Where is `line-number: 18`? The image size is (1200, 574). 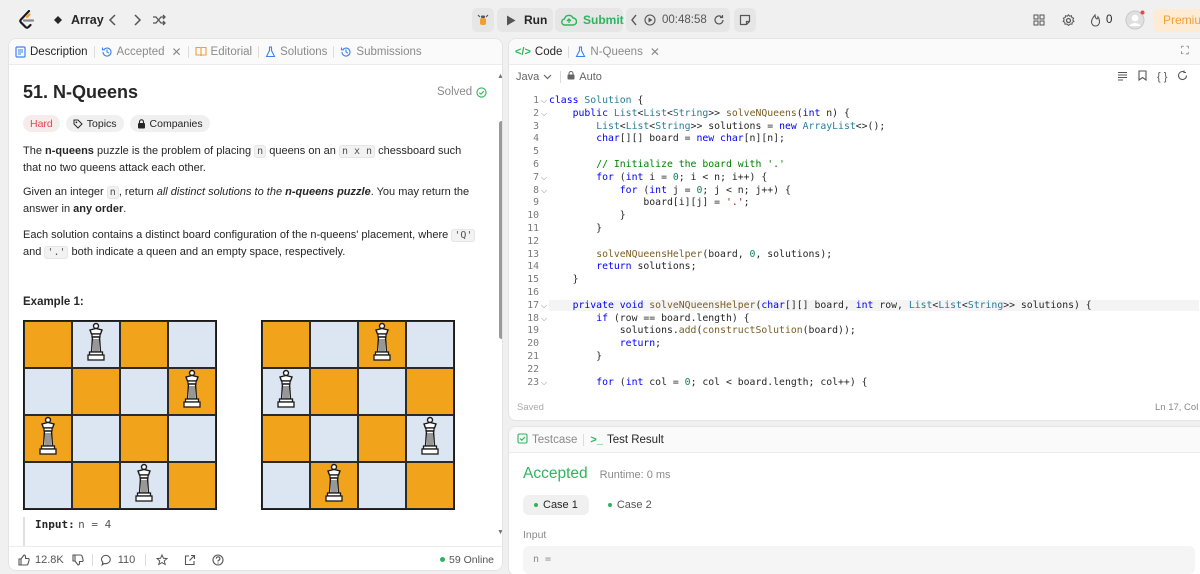 line-number: 18 is located at coordinates (533, 318).